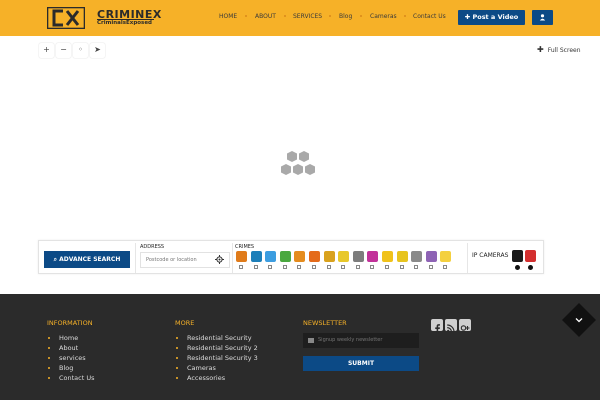 Image resolution: width=600 pixels, height=400 pixels. I want to click on footer-link-label: Residential Security 2, so click(222, 348).